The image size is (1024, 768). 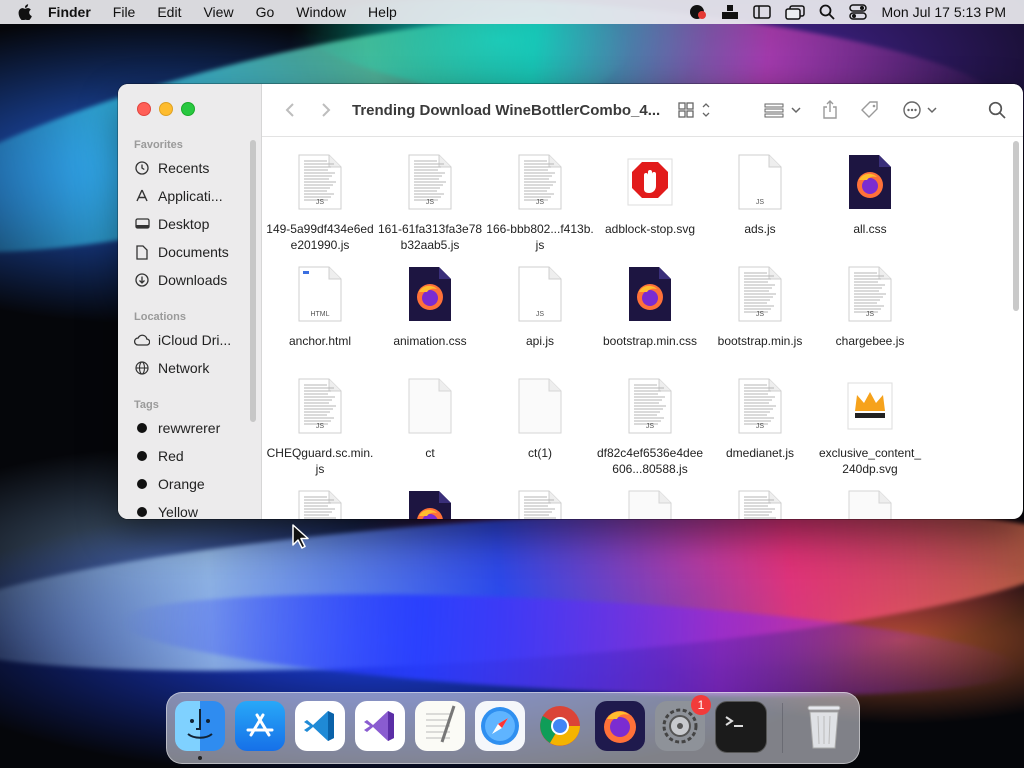 What do you see at coordinates (824, 726) in the screenshot?
I see `dock-trash` at bounding box center [824, 726].